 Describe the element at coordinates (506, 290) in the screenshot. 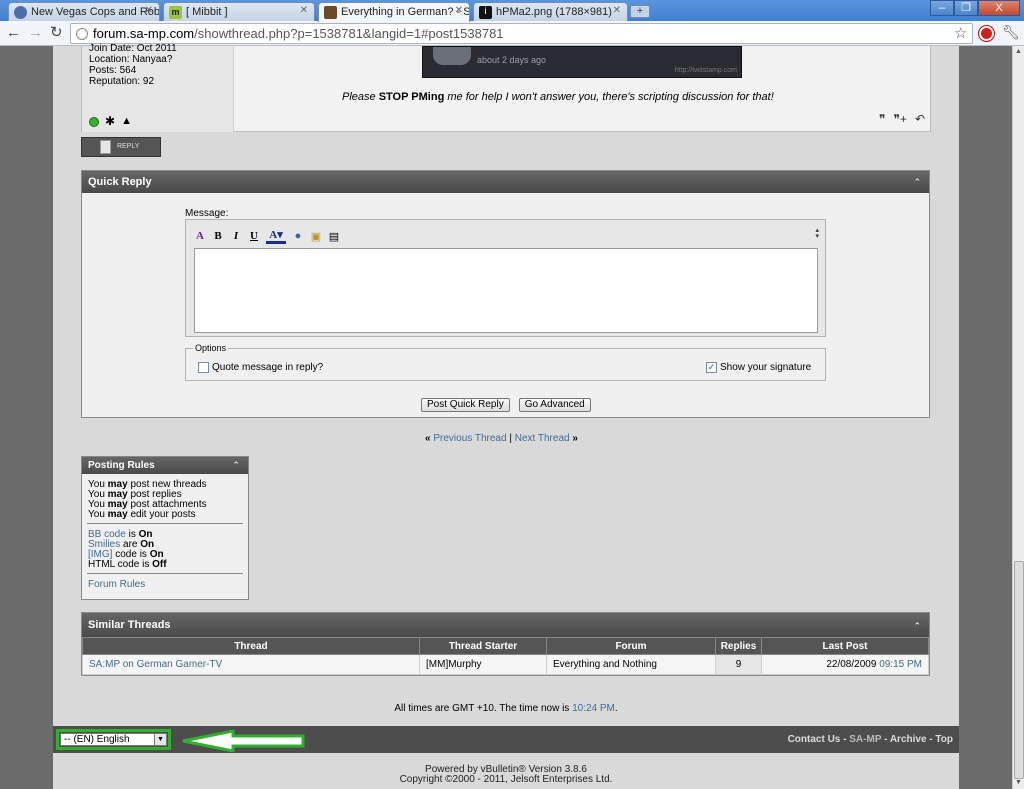

I see `message-textarea` at that location.